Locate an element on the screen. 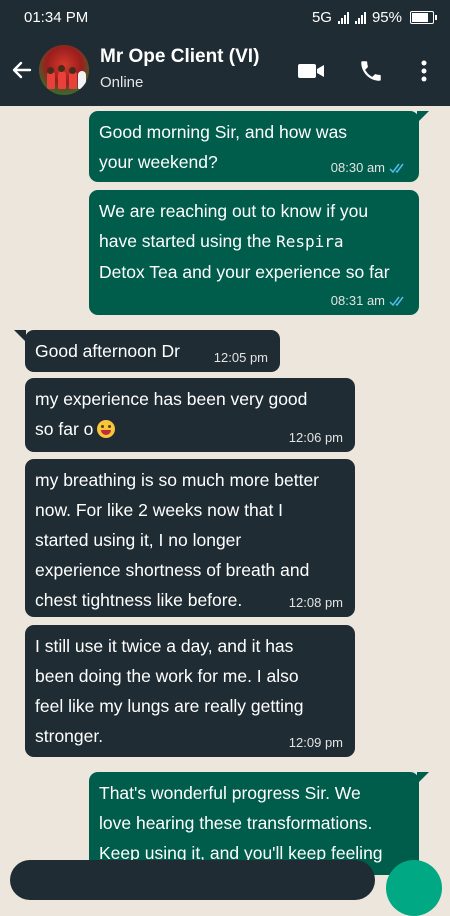 This screenshot has height=916, width=450. message-time: 12:06 pm is located at coordinates (315, 437).